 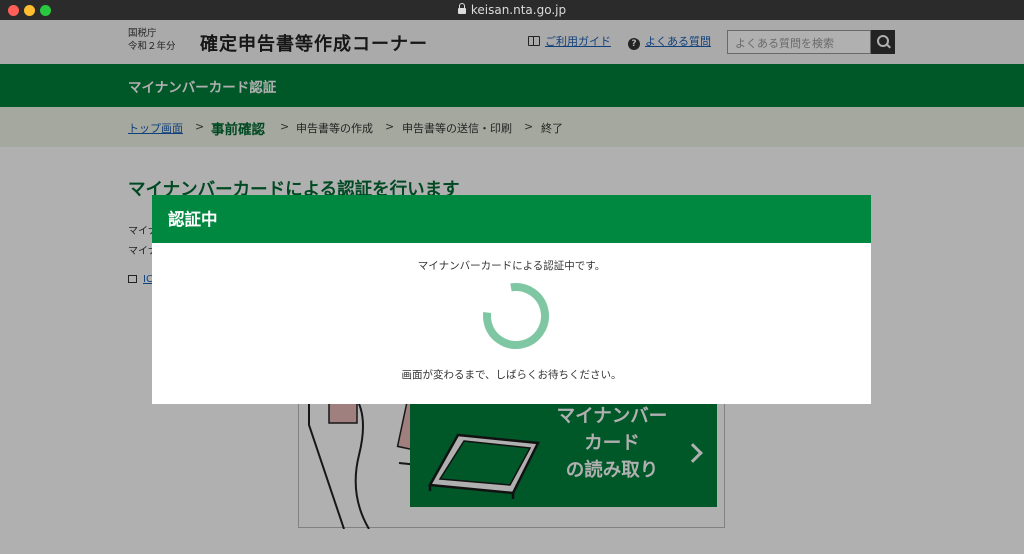 What do you see at coordinates (511, 375) in the screenshot?
I see `dialog-wait-message: 画面が変わるまで、しばらくお待ちください。` at bounding box center [511, 375].